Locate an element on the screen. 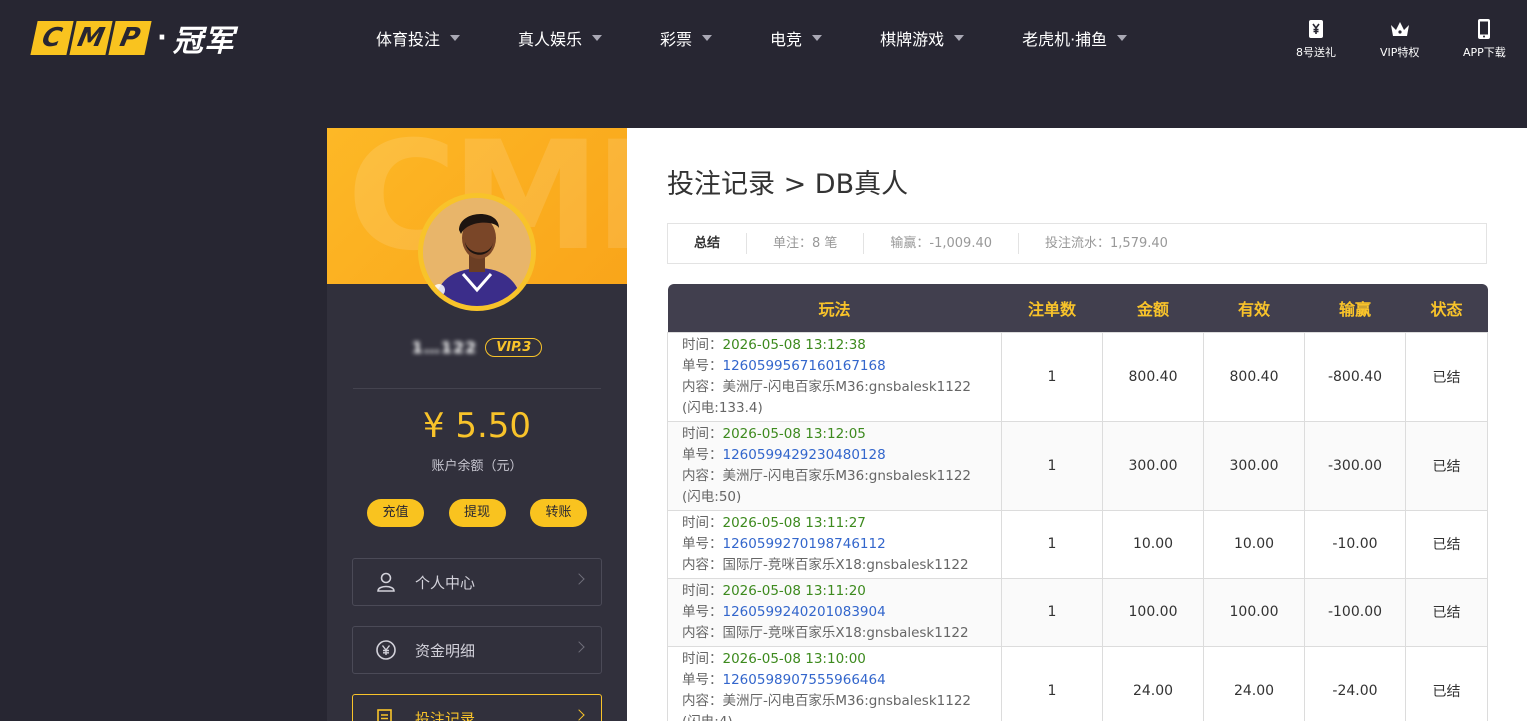 This screenshot has height=721, width=1527. table-header-row: 玩法 注单数 金额 有效 输赢 状态 is located at coordinates (1077, 308).